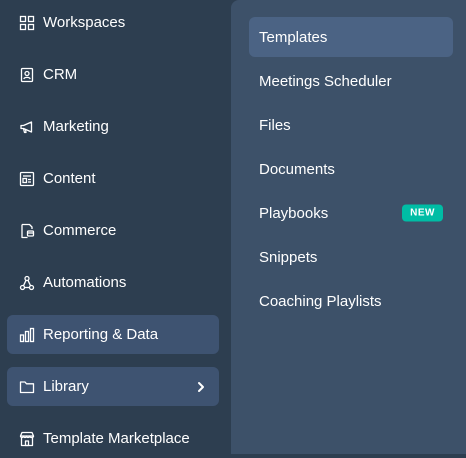 The image size is (466, 458). I want to click on sidebar-item-marketing: Marketing, so click(113, 126).